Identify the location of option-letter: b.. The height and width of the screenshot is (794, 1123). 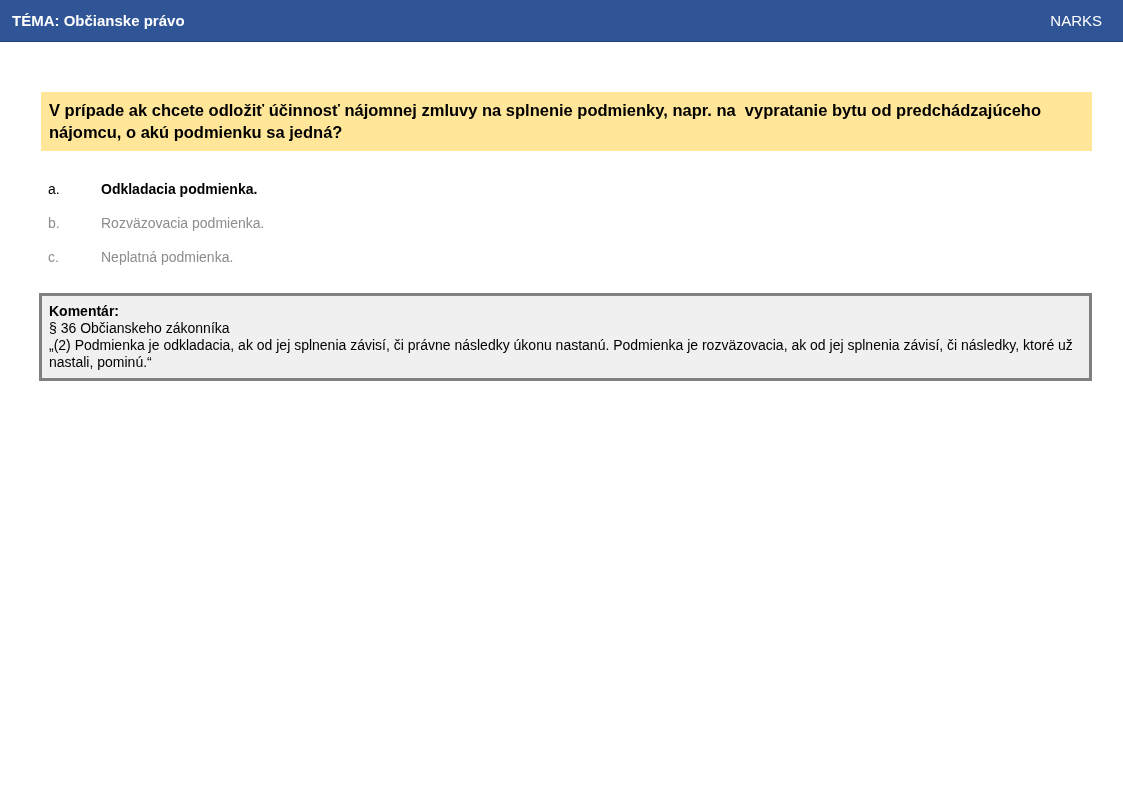
(54, 223).